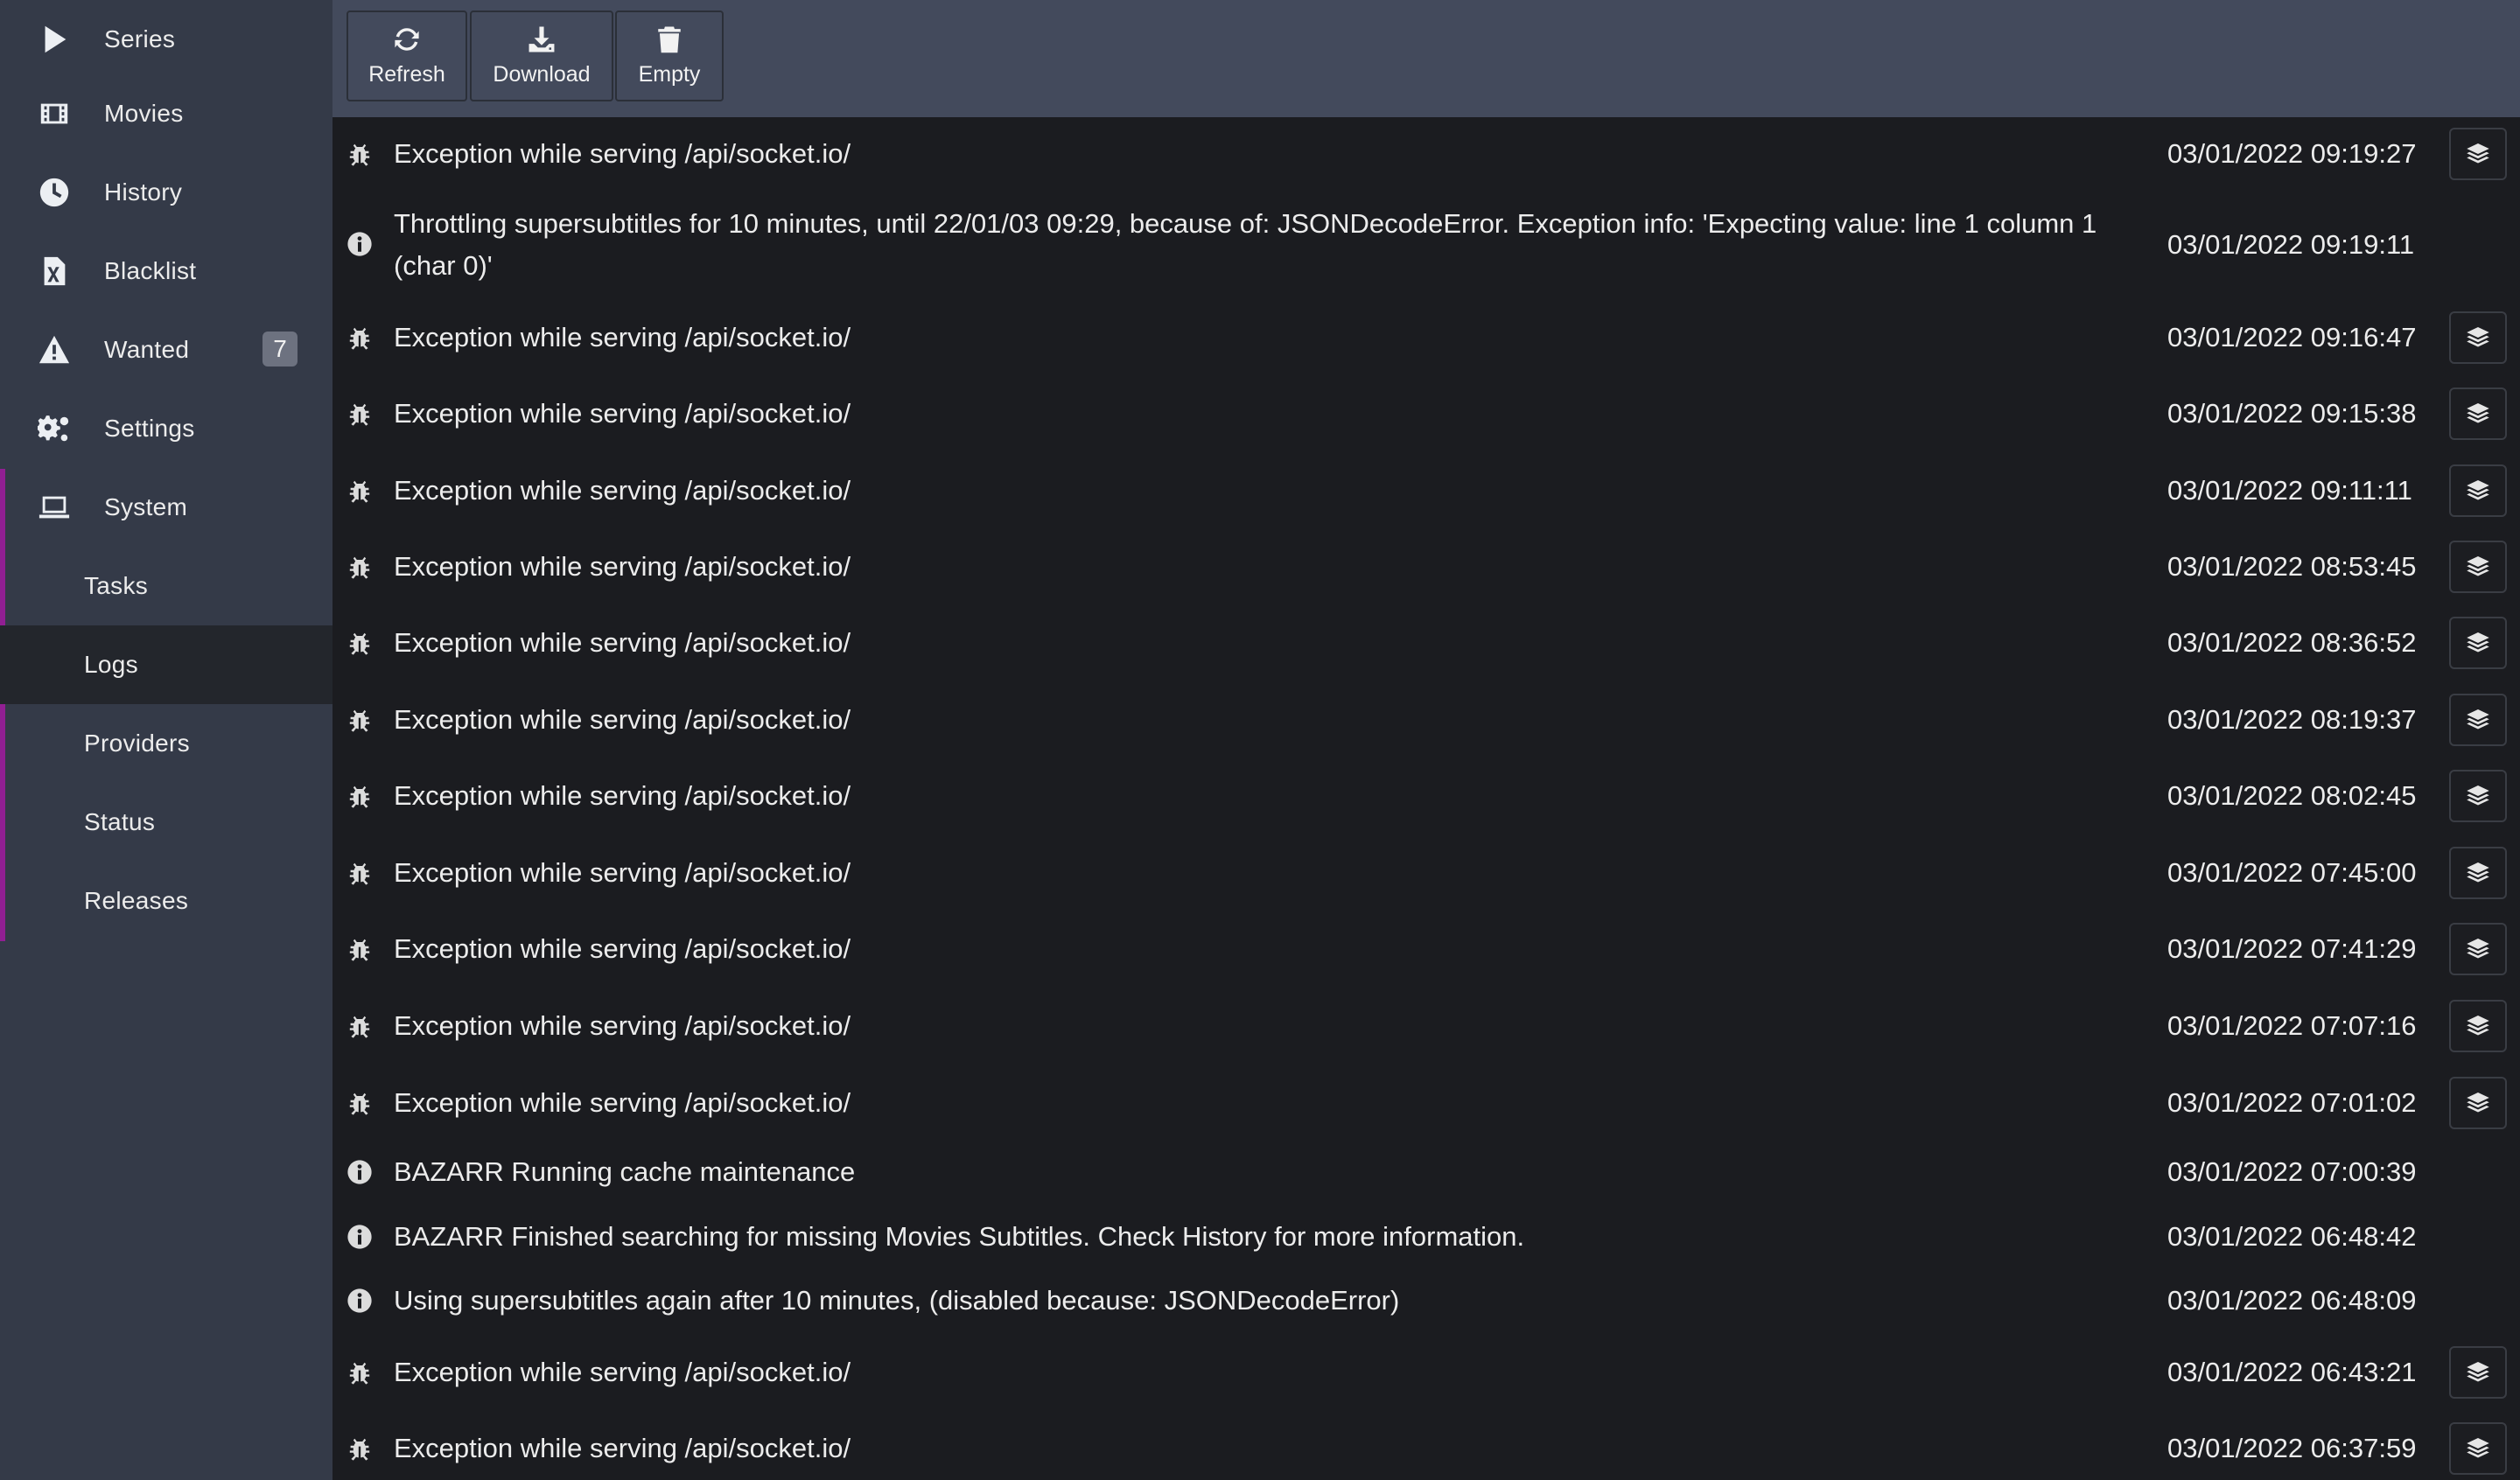  What do you see at coordinates (137, 744) in the screenshot?
I see `sidebar-item-label: Providers` at bounding box center [137, 744].